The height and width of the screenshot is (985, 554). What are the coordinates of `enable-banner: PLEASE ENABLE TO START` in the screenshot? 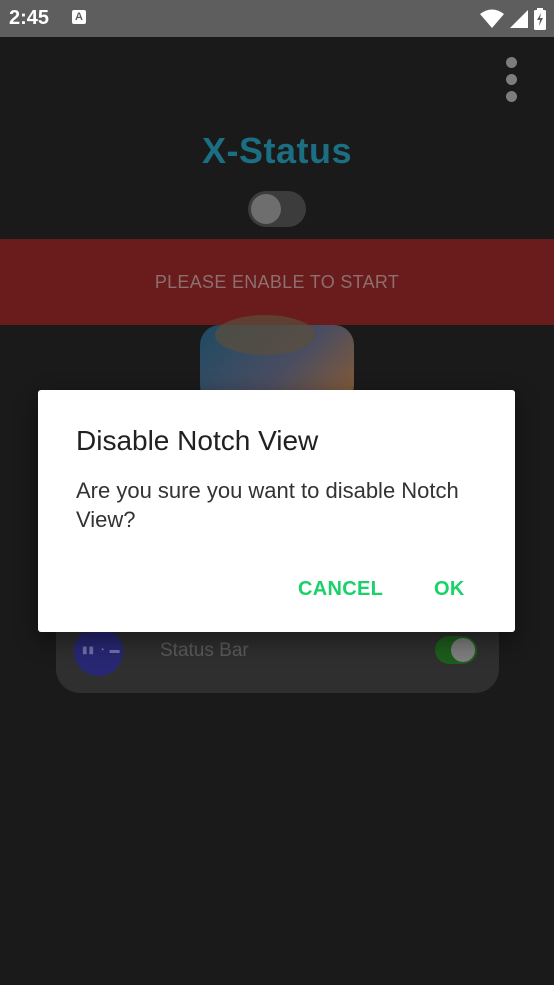 It's located at (277, 282).